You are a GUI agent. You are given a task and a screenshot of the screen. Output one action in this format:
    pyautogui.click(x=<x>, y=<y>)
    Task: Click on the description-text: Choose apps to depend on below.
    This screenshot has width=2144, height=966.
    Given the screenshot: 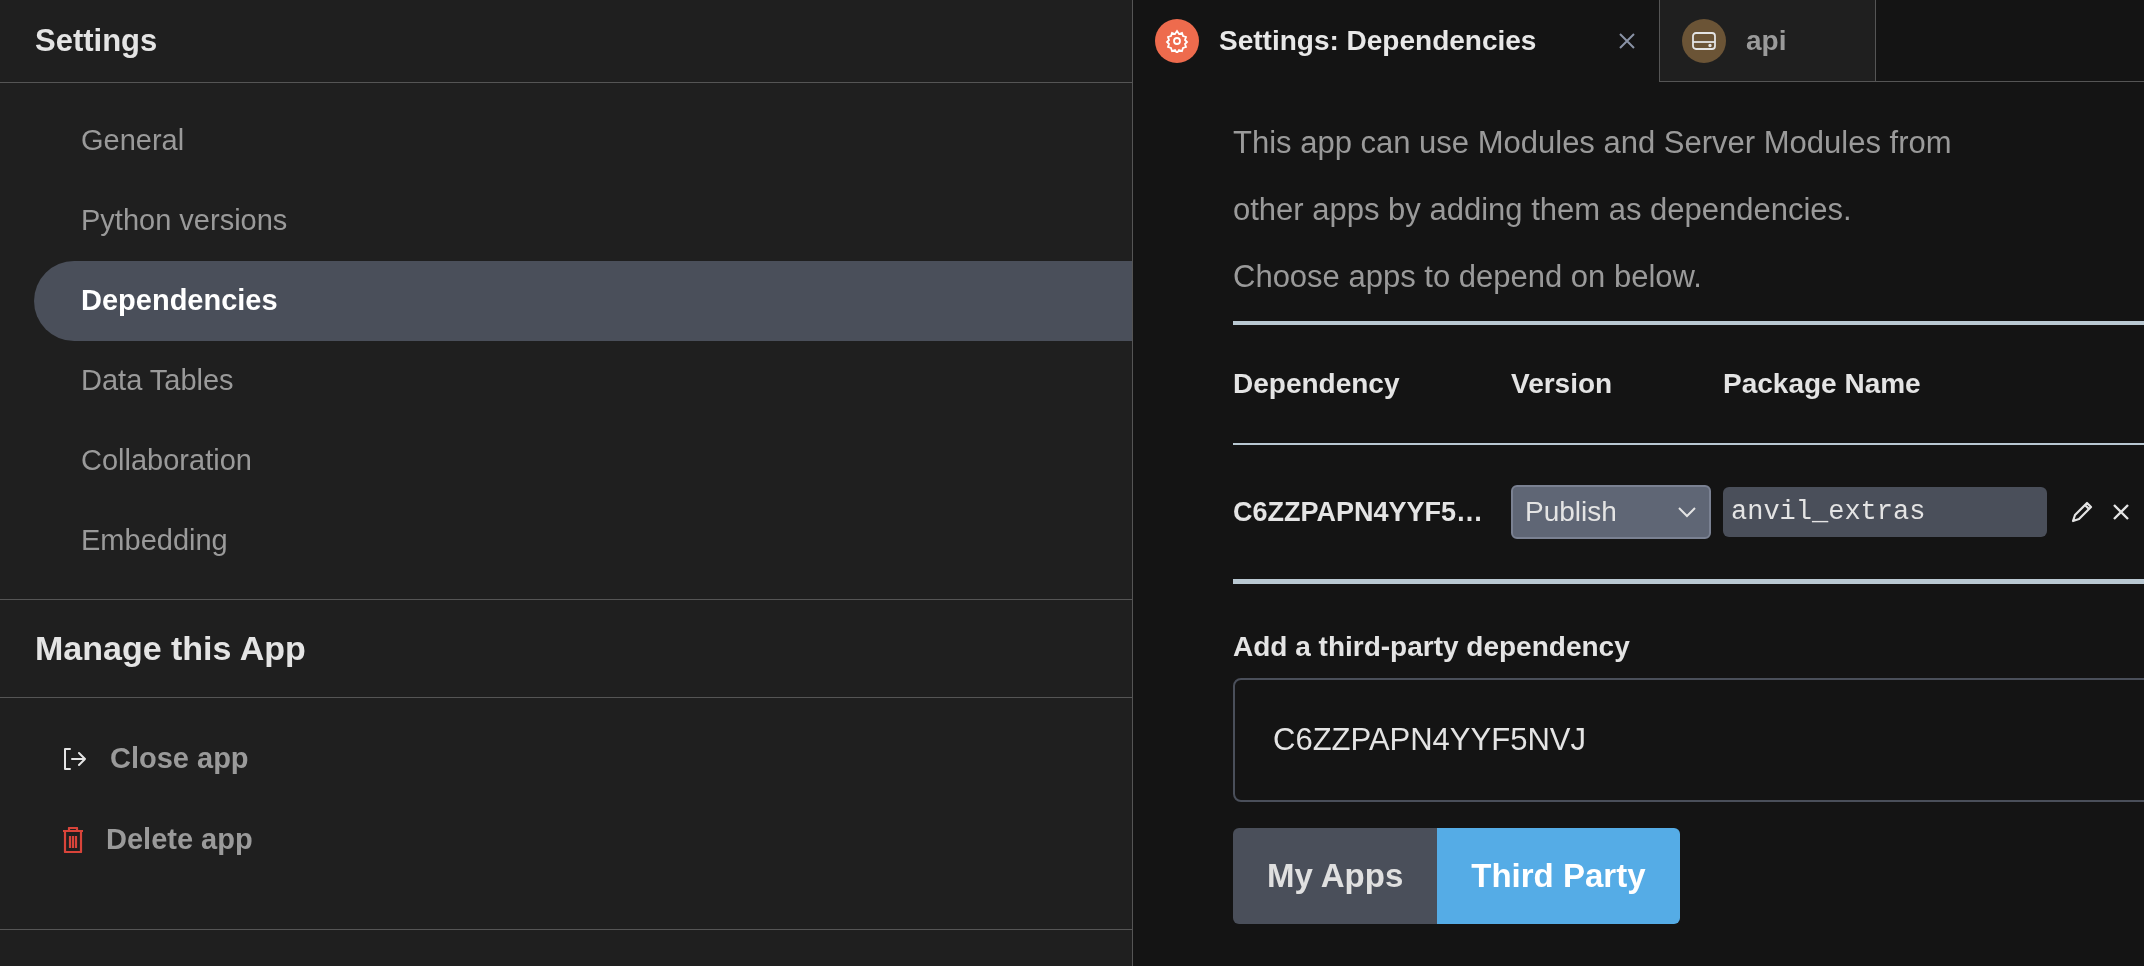 What is the action you would take?
    pyautogui.click(x=1468, y=277)
    